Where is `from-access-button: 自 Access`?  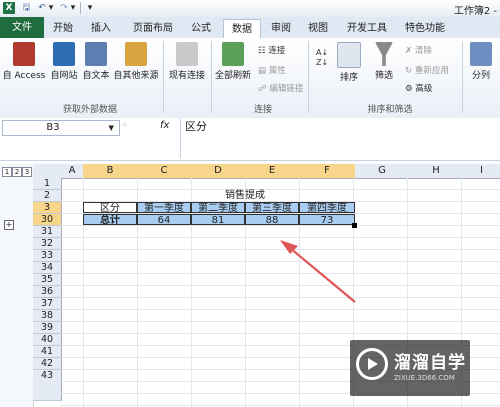
from-access-button: 自 Access is located at coordinates (24, 61).